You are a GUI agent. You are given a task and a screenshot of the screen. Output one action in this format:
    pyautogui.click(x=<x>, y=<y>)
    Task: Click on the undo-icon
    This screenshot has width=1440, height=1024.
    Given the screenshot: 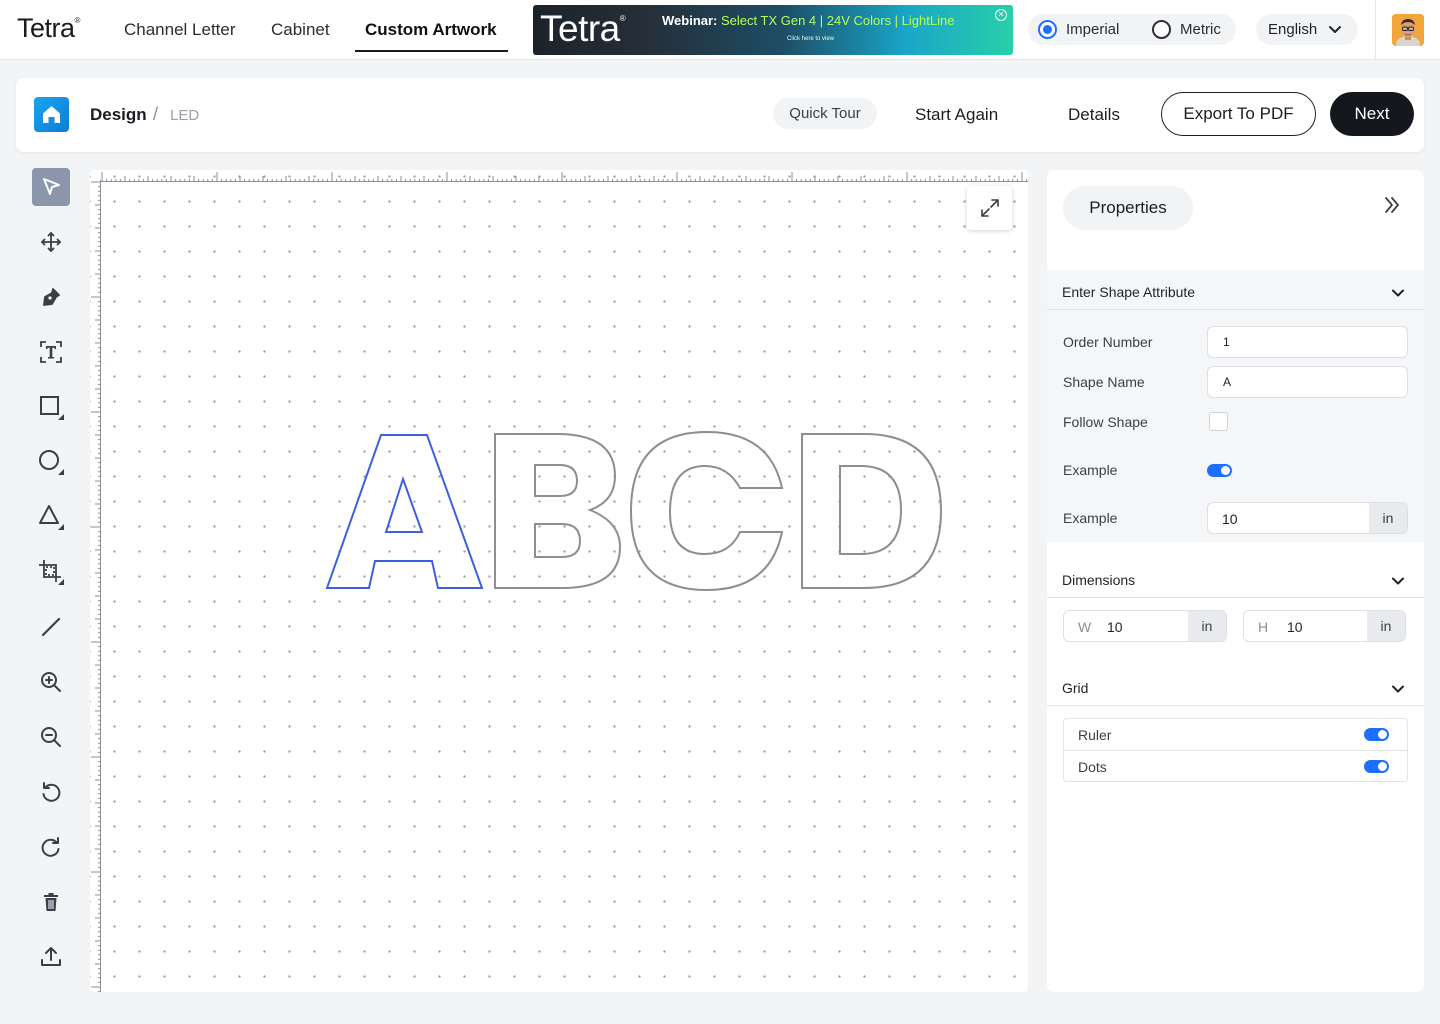 What is the action you would take?
    pyautogui.click(x=51, y=792)
    